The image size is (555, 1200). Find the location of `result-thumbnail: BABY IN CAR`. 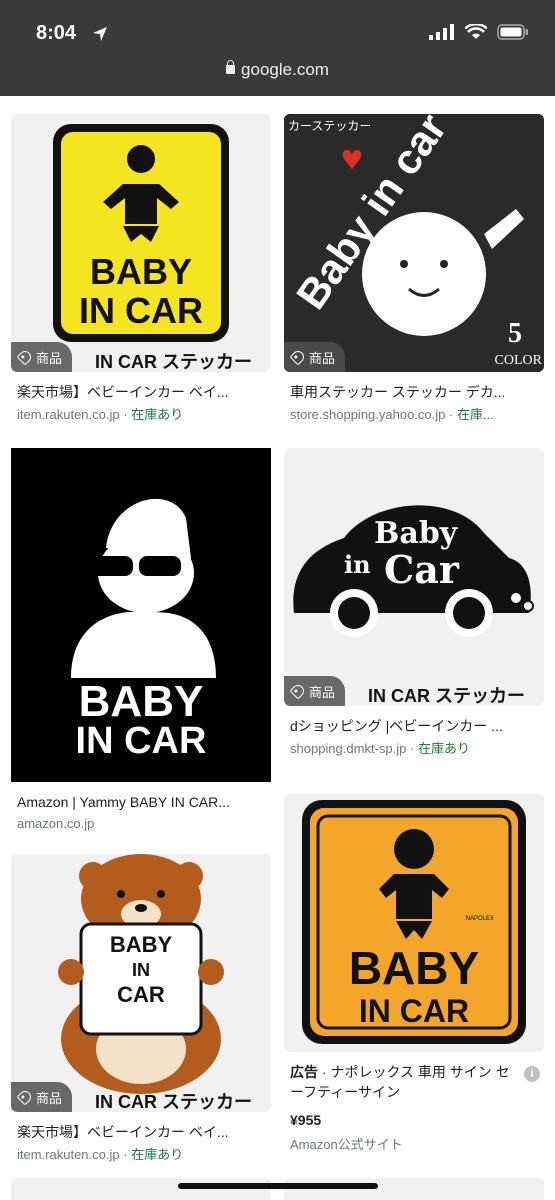

result-thumbnail: BABY IN CAR is located at coordinates (141, 615).